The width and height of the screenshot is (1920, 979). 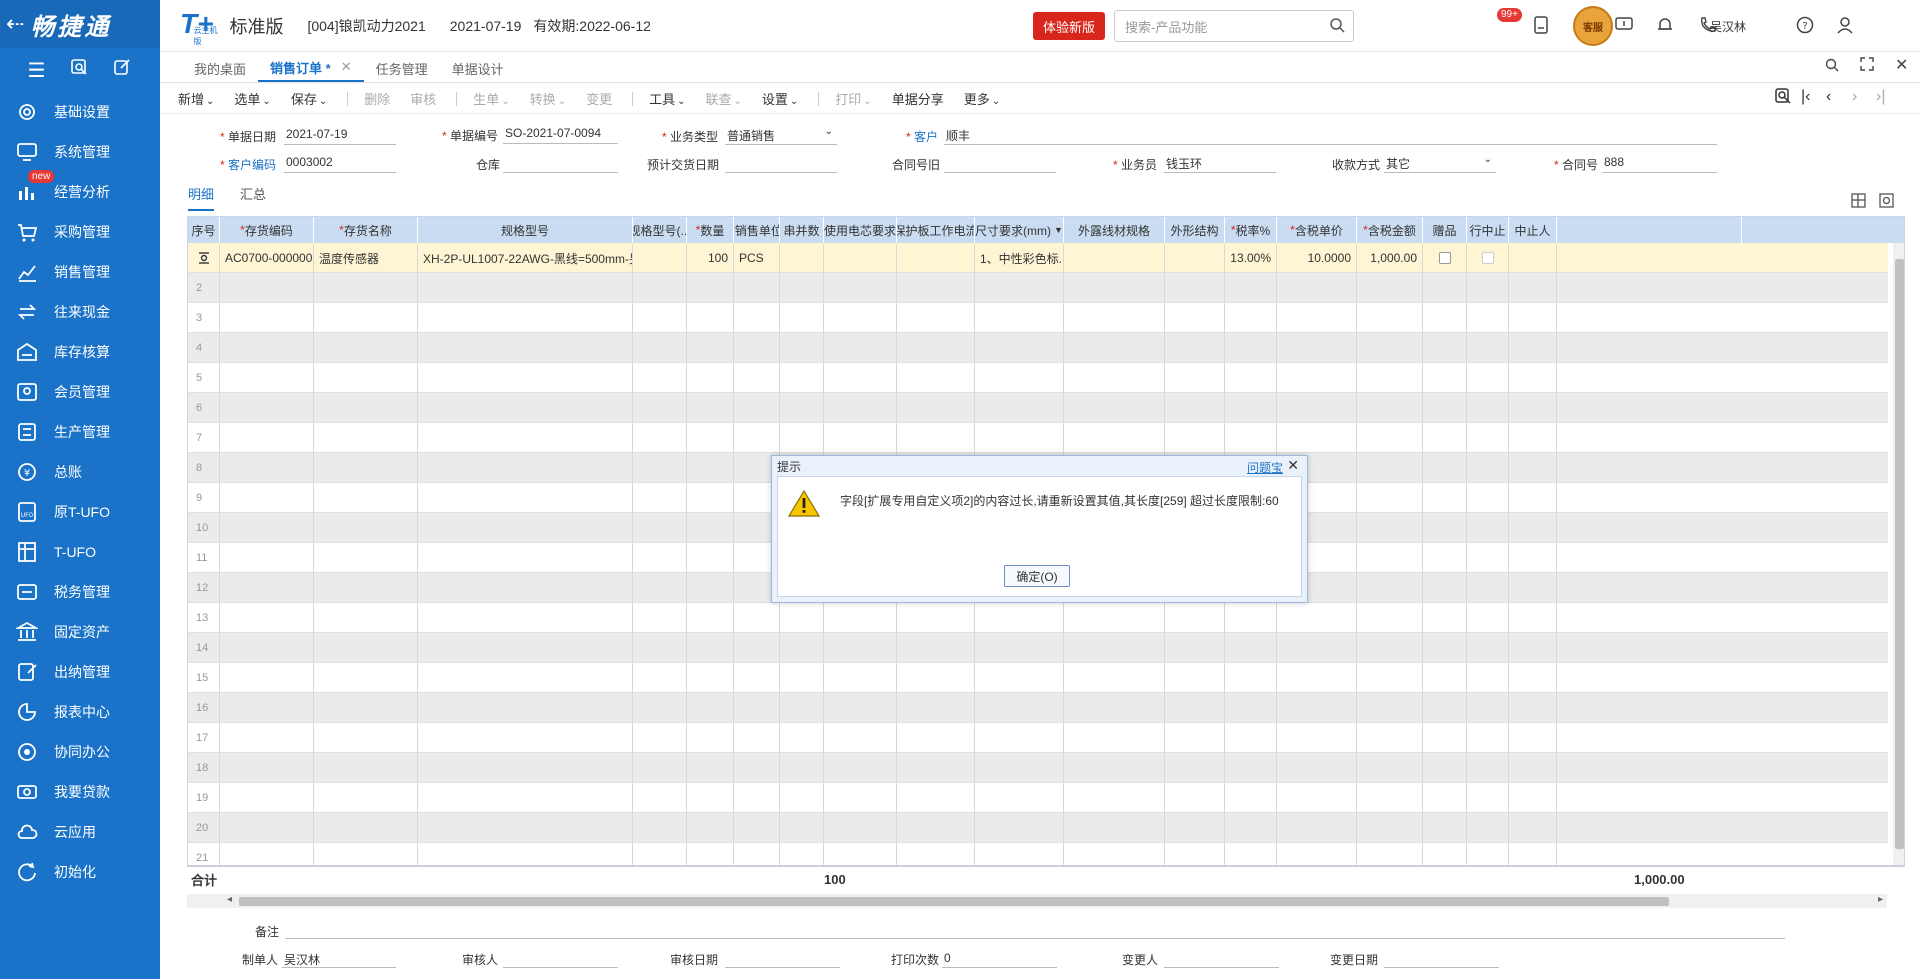 What do you see at coordinates (80, 792) in the screenshot?
I see `sidebar-item-17: 我要贷款` at bounding box center [80, 792].